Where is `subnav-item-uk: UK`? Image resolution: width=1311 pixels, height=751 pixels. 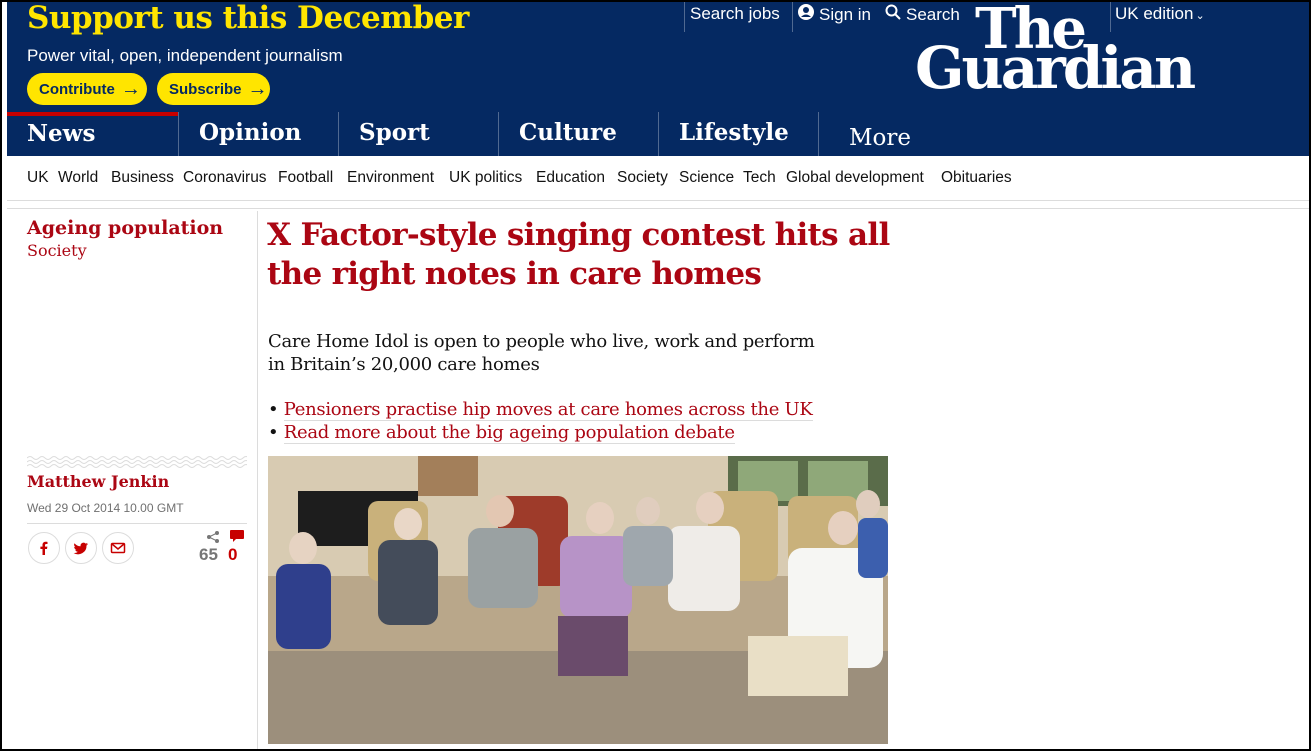
subnav-item-uk: UK is located at coordinates (38, 178).